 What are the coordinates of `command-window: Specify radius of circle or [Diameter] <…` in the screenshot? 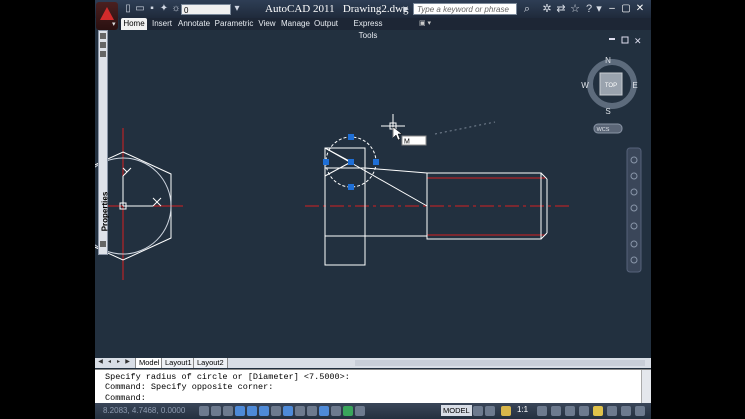 It's located at (373, 386).